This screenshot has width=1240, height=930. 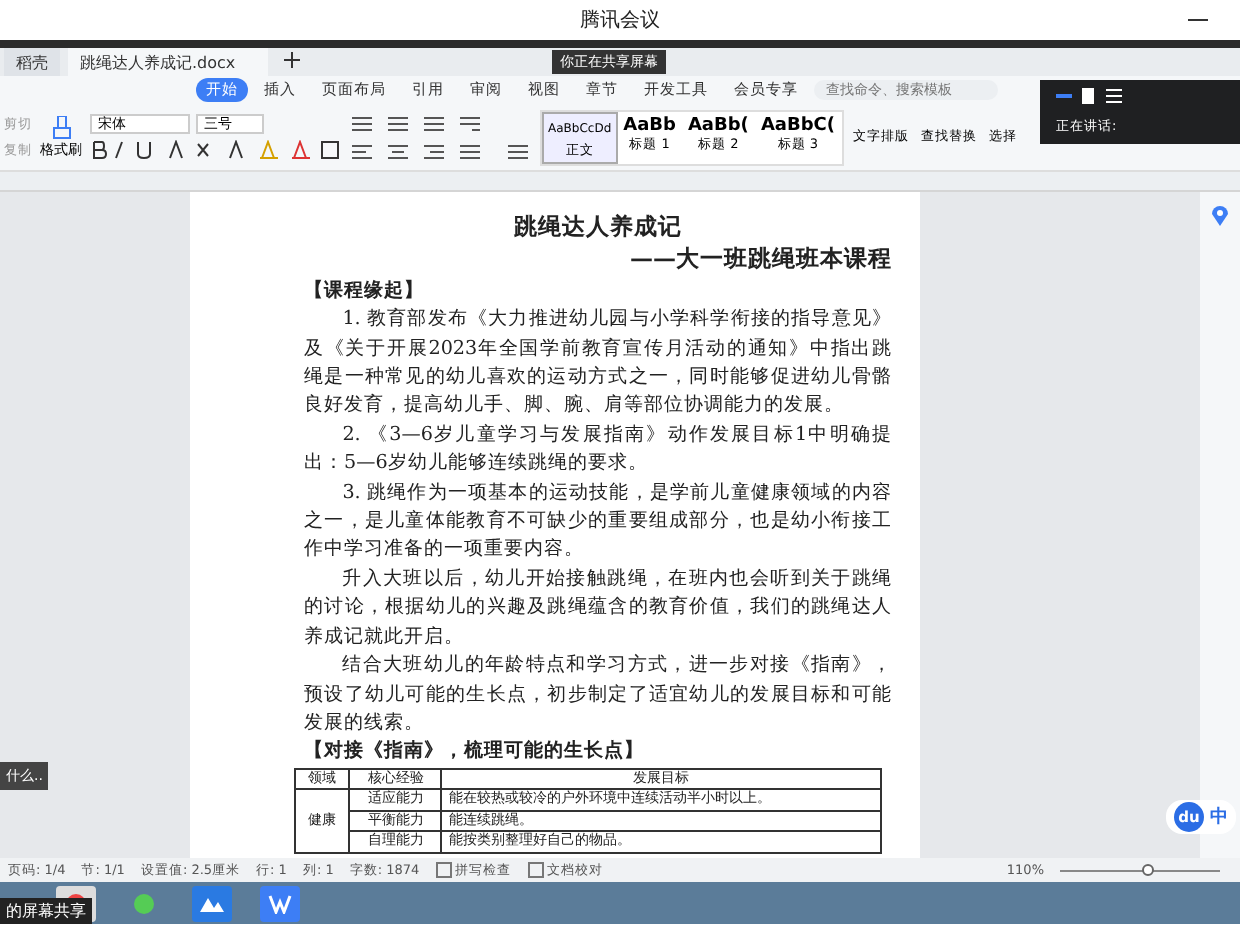 I want to click on document-title: 跳绳达人养成记, so click(x=598, y=226).